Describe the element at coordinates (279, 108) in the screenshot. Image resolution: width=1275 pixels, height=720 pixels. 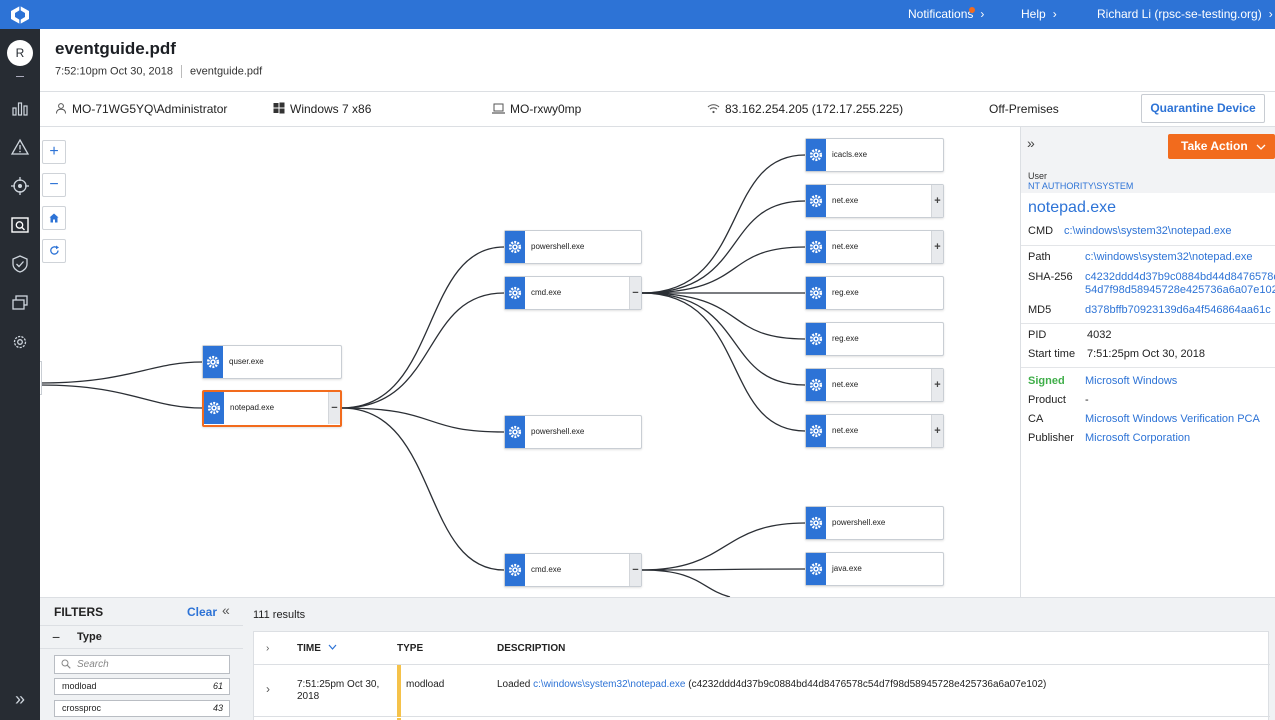
I see `windows-icon` at that location.